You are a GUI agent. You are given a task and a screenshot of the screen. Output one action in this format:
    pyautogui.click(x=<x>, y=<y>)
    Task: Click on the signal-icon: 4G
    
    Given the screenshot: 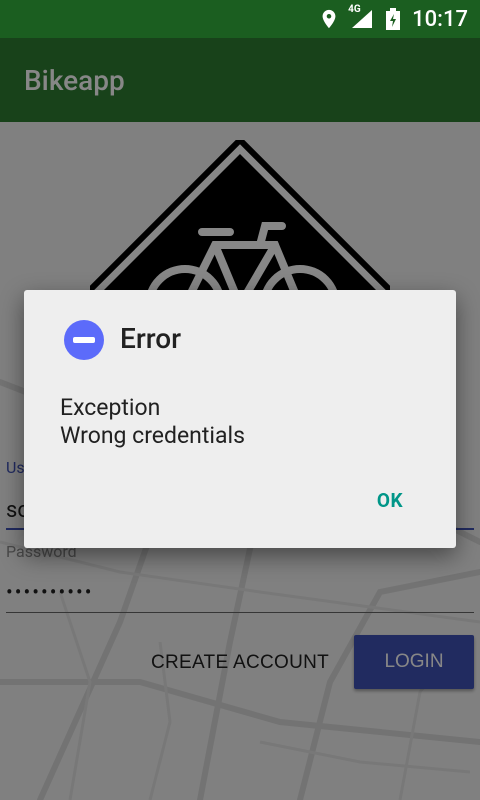 What is the action you would take?
    pyautogui.click(x=362, y=17)
    